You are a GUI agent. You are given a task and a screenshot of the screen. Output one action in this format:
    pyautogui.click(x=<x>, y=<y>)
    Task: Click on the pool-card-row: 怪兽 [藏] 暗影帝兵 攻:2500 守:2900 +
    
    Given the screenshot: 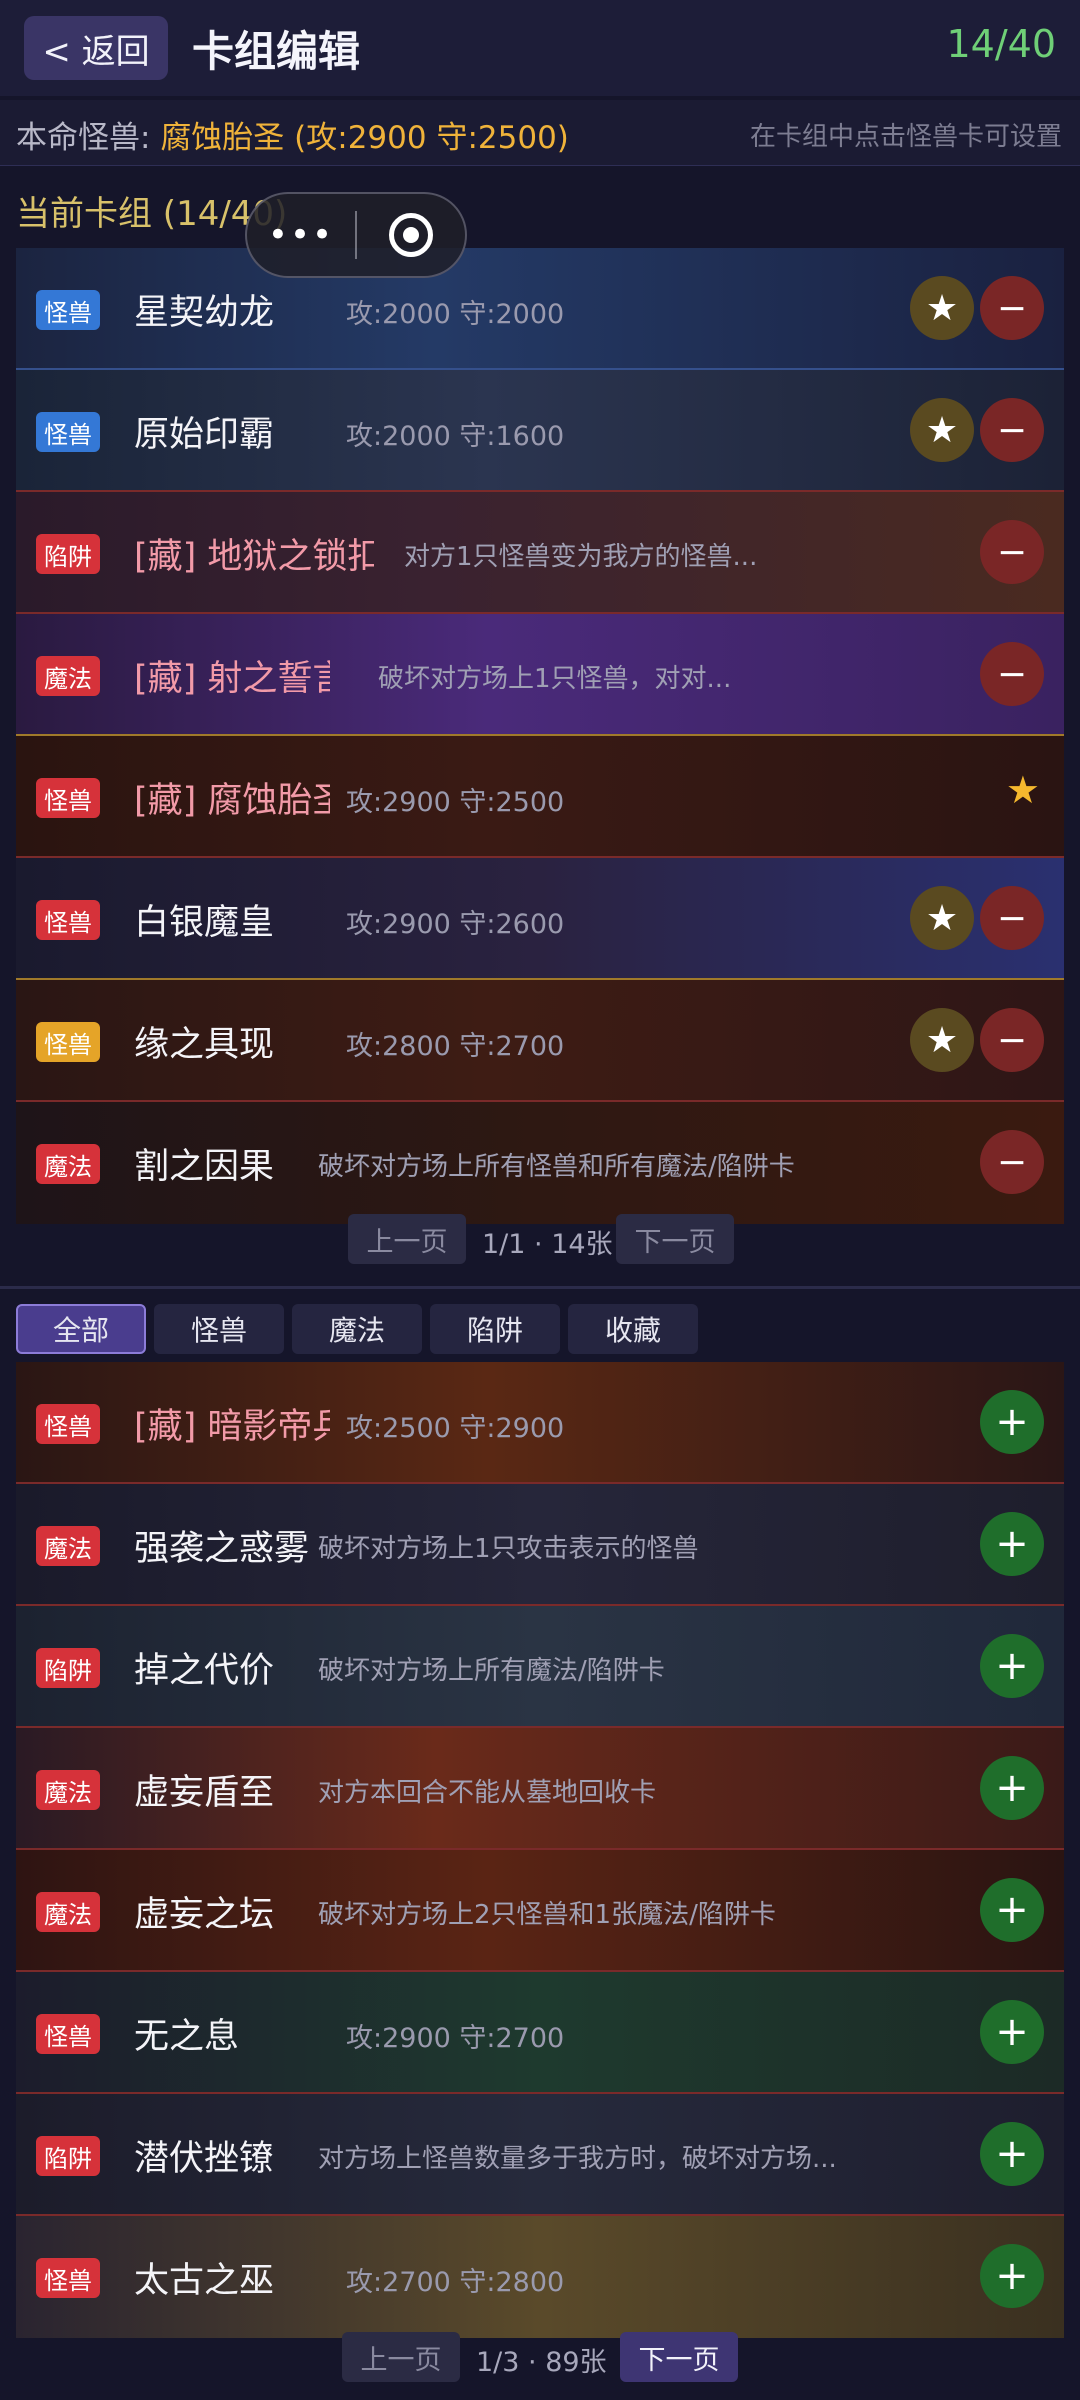 What is the action you would take?
    pyautogui.click(x=540, y=1423)
    